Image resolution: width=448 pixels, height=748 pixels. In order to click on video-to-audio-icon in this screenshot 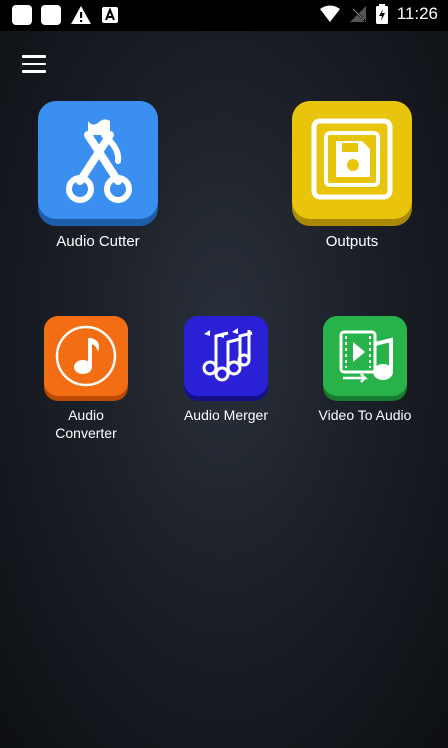, I will do `click(365, 356)`.